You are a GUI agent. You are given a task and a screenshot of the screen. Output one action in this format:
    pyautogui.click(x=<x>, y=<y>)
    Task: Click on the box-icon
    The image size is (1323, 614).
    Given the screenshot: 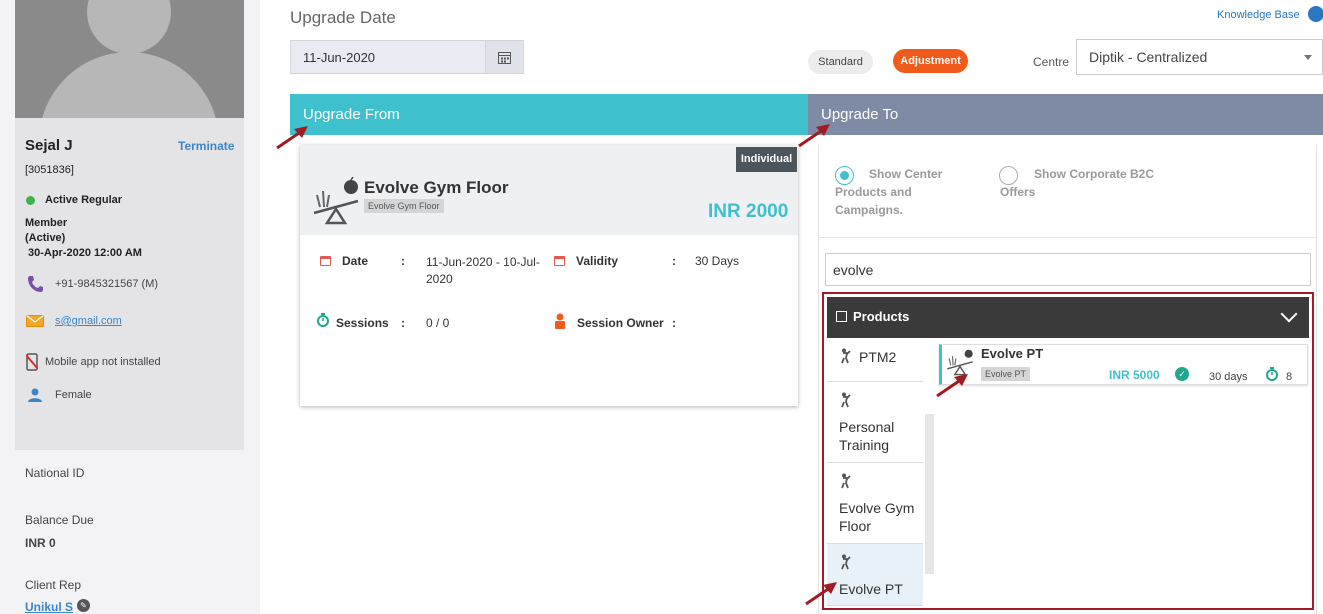 What is the action you would take?
    pyautogui.click(x=841, y=316)
    